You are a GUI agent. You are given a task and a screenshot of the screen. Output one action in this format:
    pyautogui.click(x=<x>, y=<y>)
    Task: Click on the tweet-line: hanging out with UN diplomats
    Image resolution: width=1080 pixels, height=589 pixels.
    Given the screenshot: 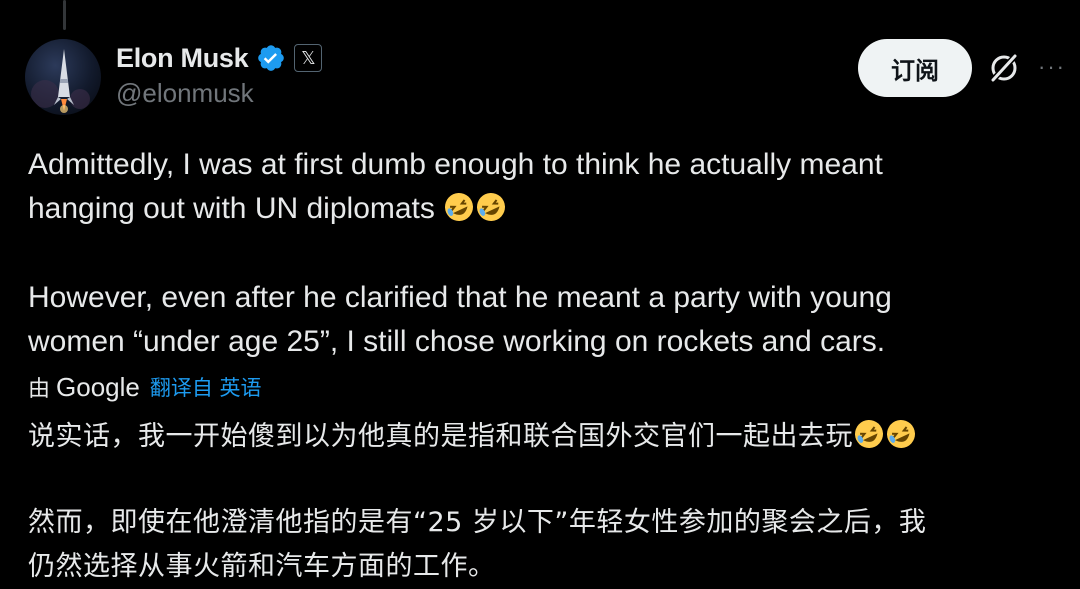 What is the action you would take?
    pyautogui.click(x=455, y=209)
    